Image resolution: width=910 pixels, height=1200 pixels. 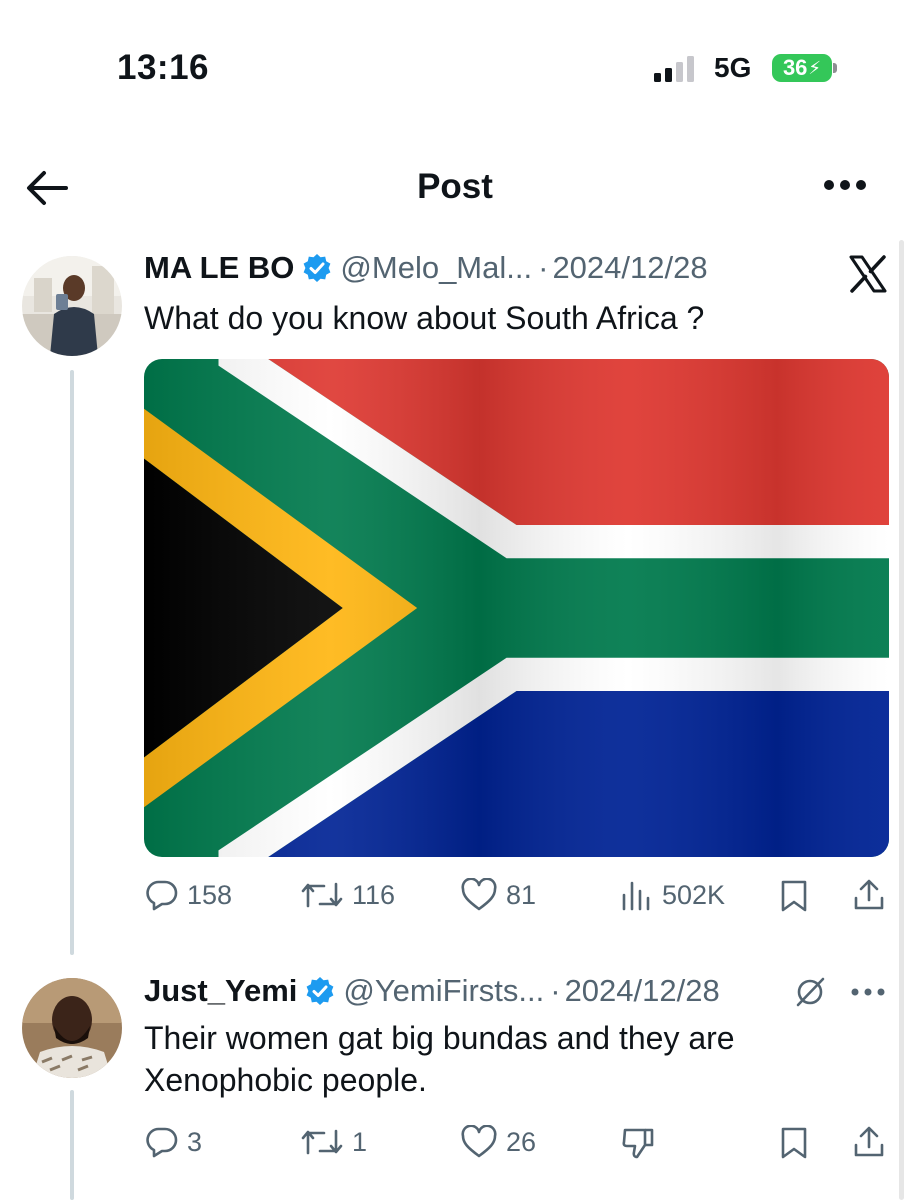 I want to click on reply-avatar, so click(x=72, y=1028).